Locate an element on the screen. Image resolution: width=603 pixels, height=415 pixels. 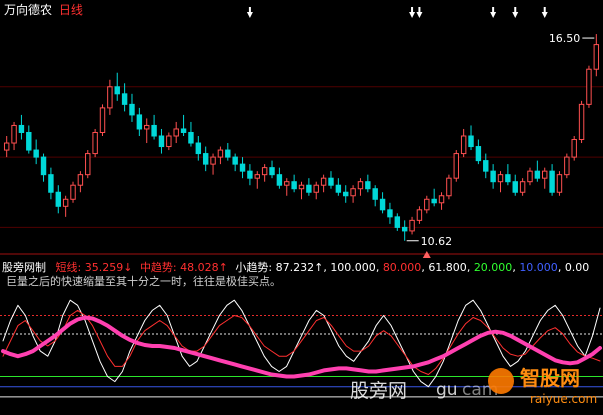
legend-small-arrow: ↑ is located at coordinates (319, 267).